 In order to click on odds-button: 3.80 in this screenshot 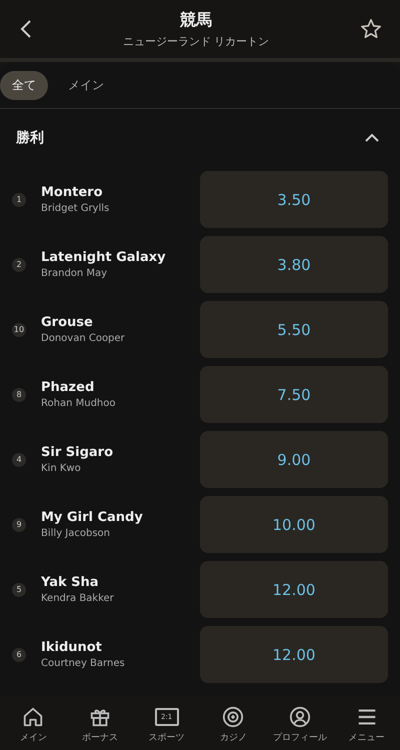, I will do `click(294, 264)`.